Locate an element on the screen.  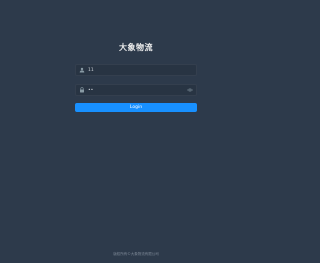
password-field: •• is located at coordinates (136, 90).